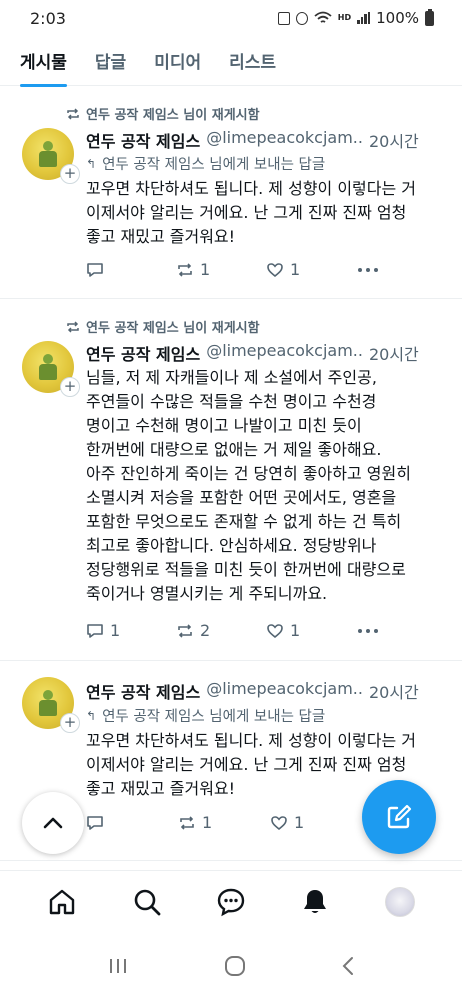 The image size is (462, 1000). I want to click on tab-posts: 게시물, so click(43, 61).